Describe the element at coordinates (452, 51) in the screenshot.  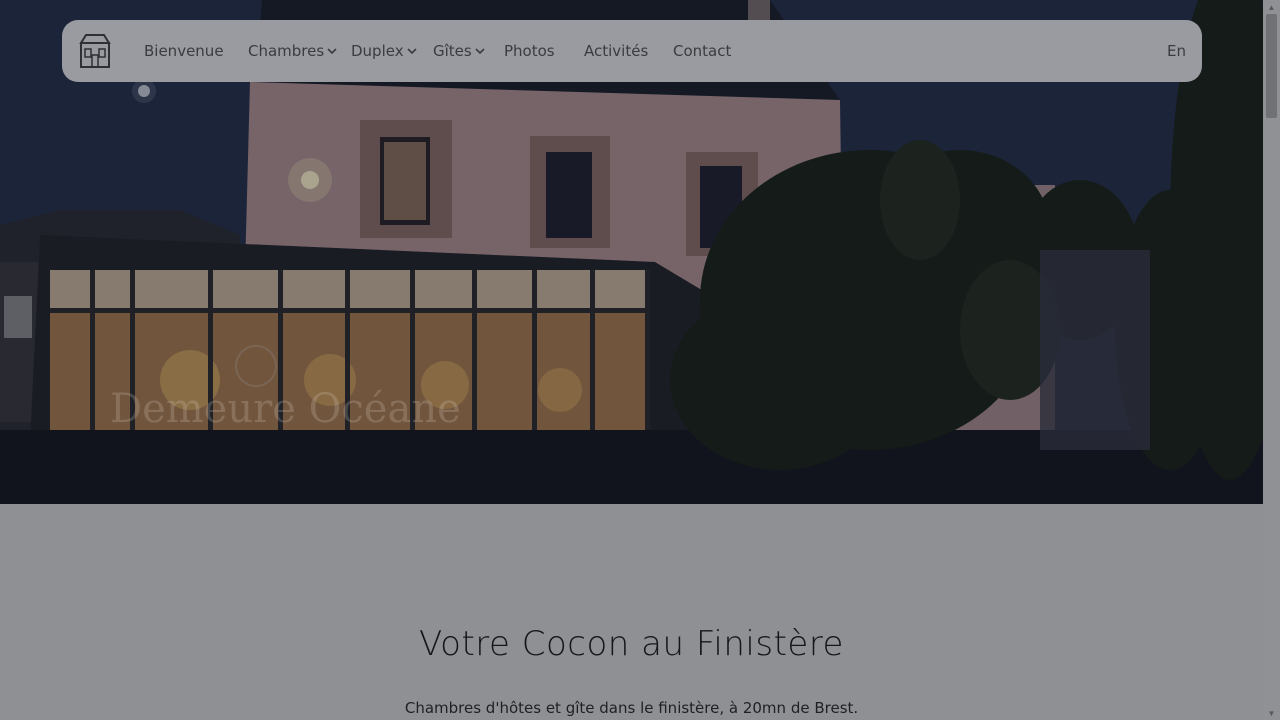
I see `nav-item-label: Gîtes` at that location.